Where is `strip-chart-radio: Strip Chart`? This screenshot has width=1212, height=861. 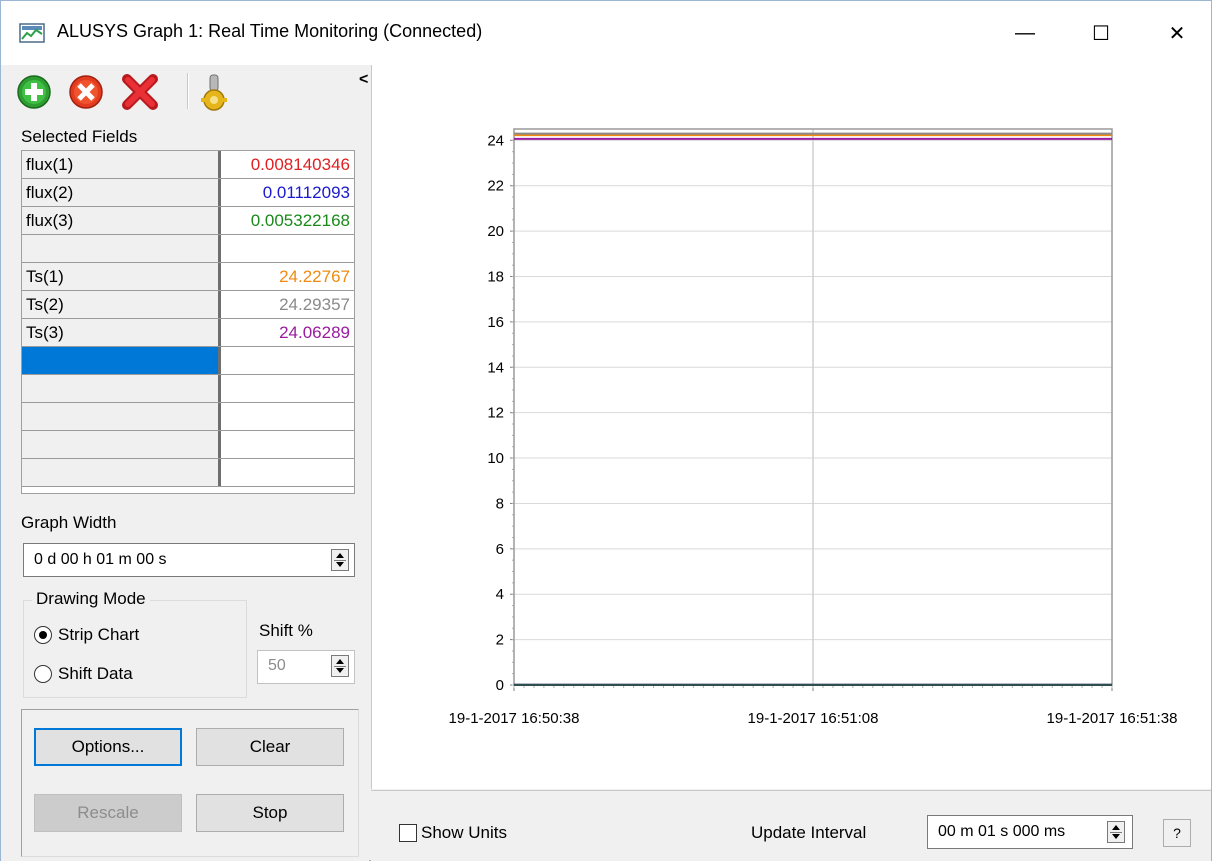
strip-chart-radio: Strip Chart is located at coordinates (86, 635).